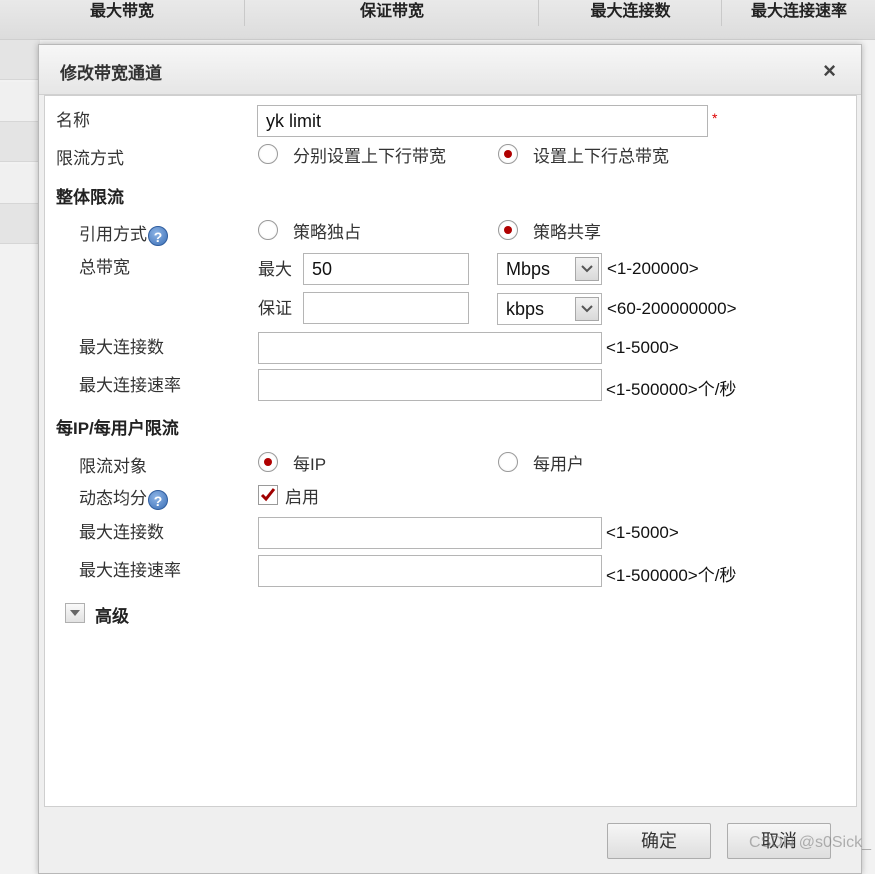 This screenshot has width=875, height=874. I want to click on ref-mode-label-text: 引用方式, so click(113, 234).